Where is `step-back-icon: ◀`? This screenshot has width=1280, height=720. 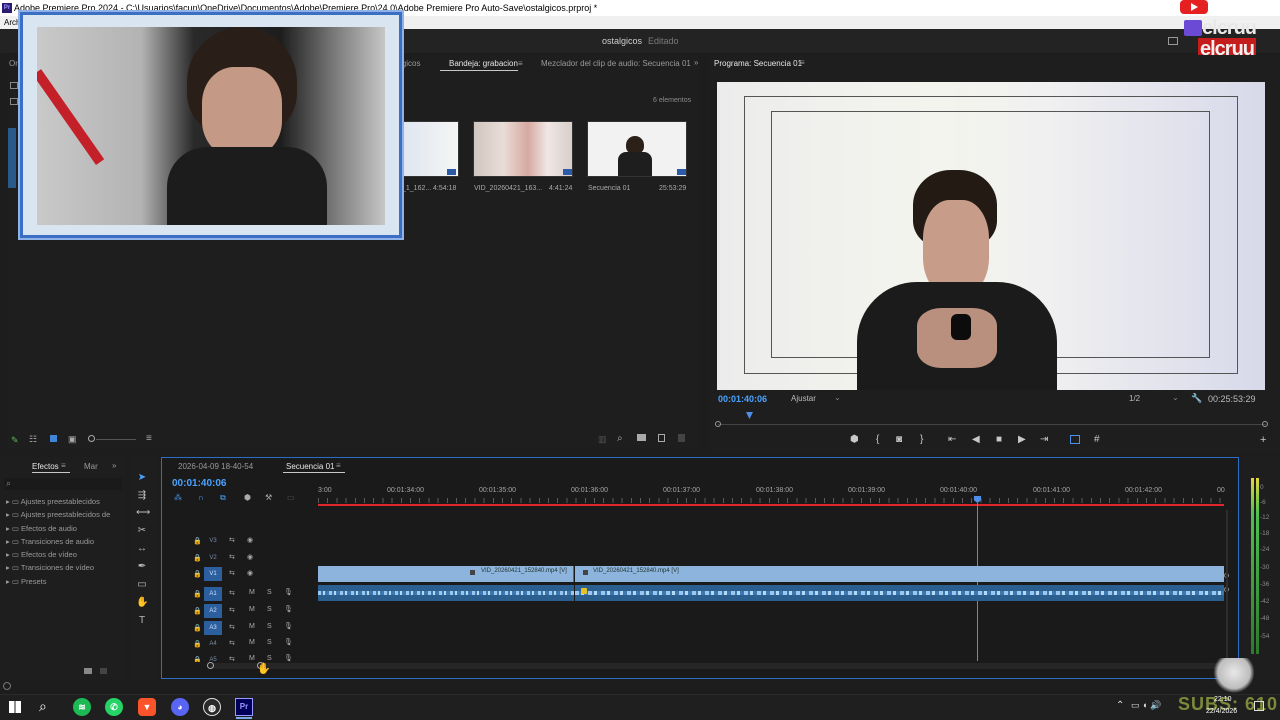
step-back-icon: ◀ is located at coordinates (976, 439).